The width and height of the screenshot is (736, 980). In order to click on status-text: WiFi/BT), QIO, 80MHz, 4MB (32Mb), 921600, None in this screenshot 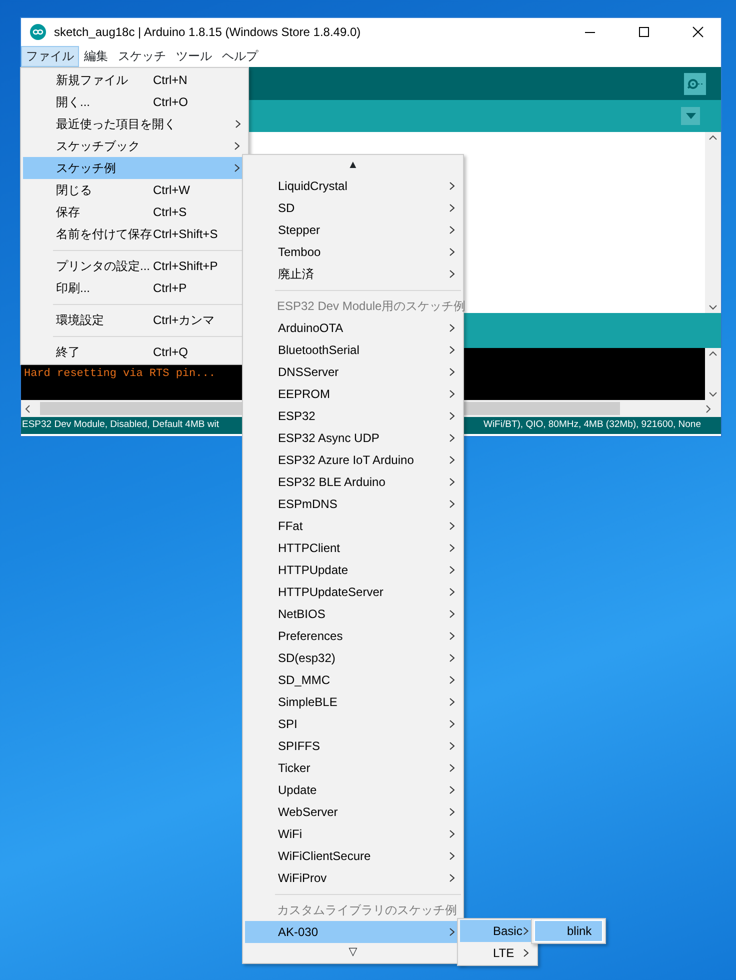, I will do `click(592, 425)`.